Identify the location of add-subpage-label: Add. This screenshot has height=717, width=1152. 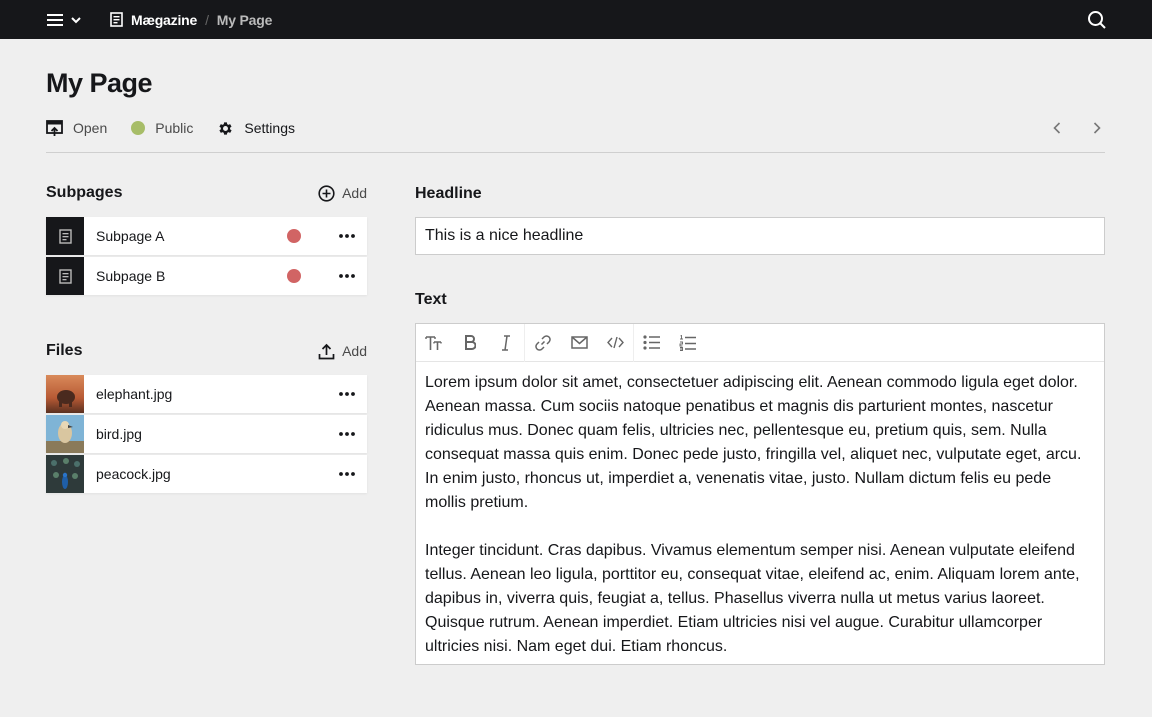
(354, 193).